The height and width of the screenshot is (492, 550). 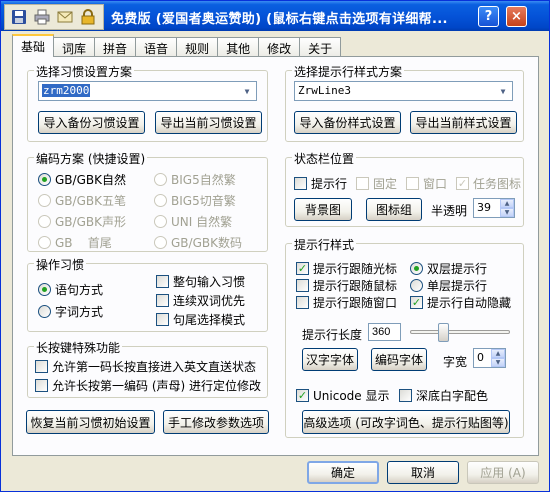 What do you see at coordinates (90, 180) in the screenshot?
I see `option-label: GB/GBK自然` at bounding box center [90, 180].